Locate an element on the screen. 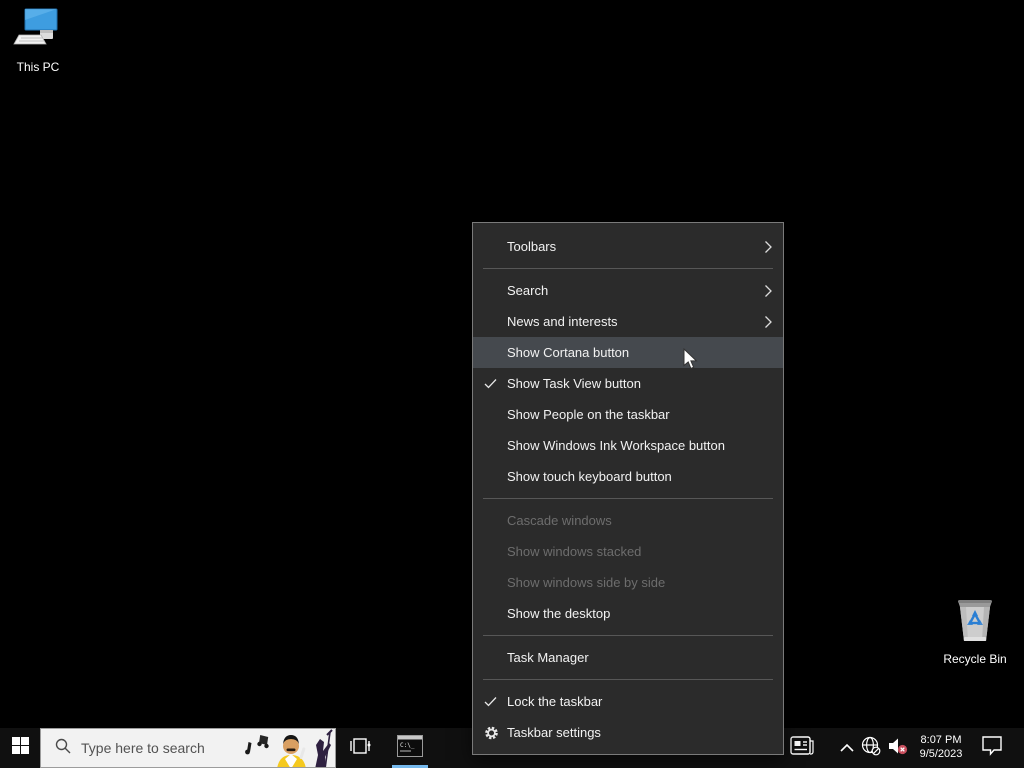 The image size is (1024, 768). menu-item-show-task-view-button: Show Task View button is located at coordinates (628, 383).